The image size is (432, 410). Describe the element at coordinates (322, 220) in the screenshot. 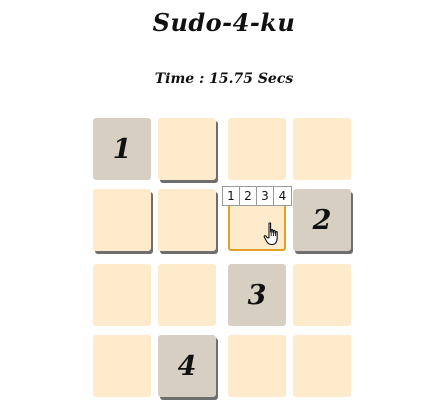

I see `cell-r2c4: 2` at that location.